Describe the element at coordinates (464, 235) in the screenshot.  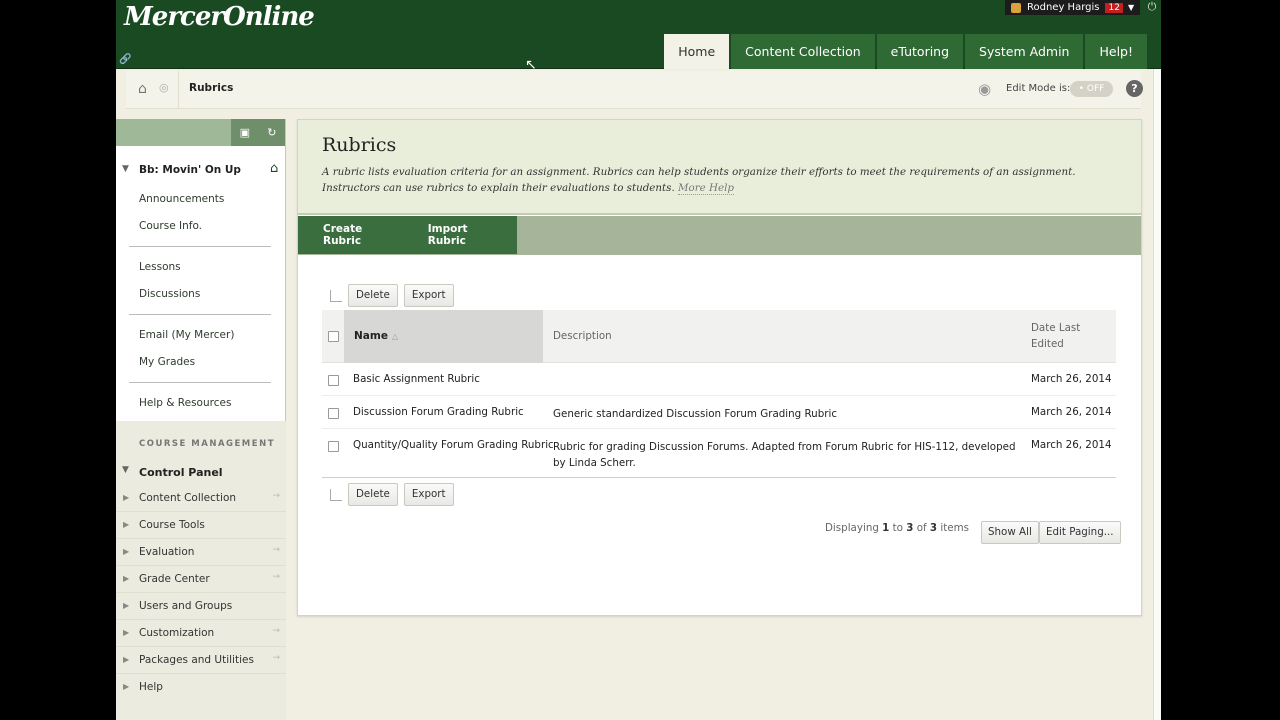
I see `import-rubric-button: Import Rubric` at that location.